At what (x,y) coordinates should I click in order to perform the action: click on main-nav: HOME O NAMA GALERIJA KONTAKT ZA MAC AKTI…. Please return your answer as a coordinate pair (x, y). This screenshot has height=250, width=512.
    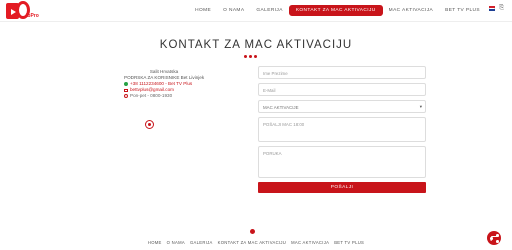
    Looking at the image, I should click on (337, 10).